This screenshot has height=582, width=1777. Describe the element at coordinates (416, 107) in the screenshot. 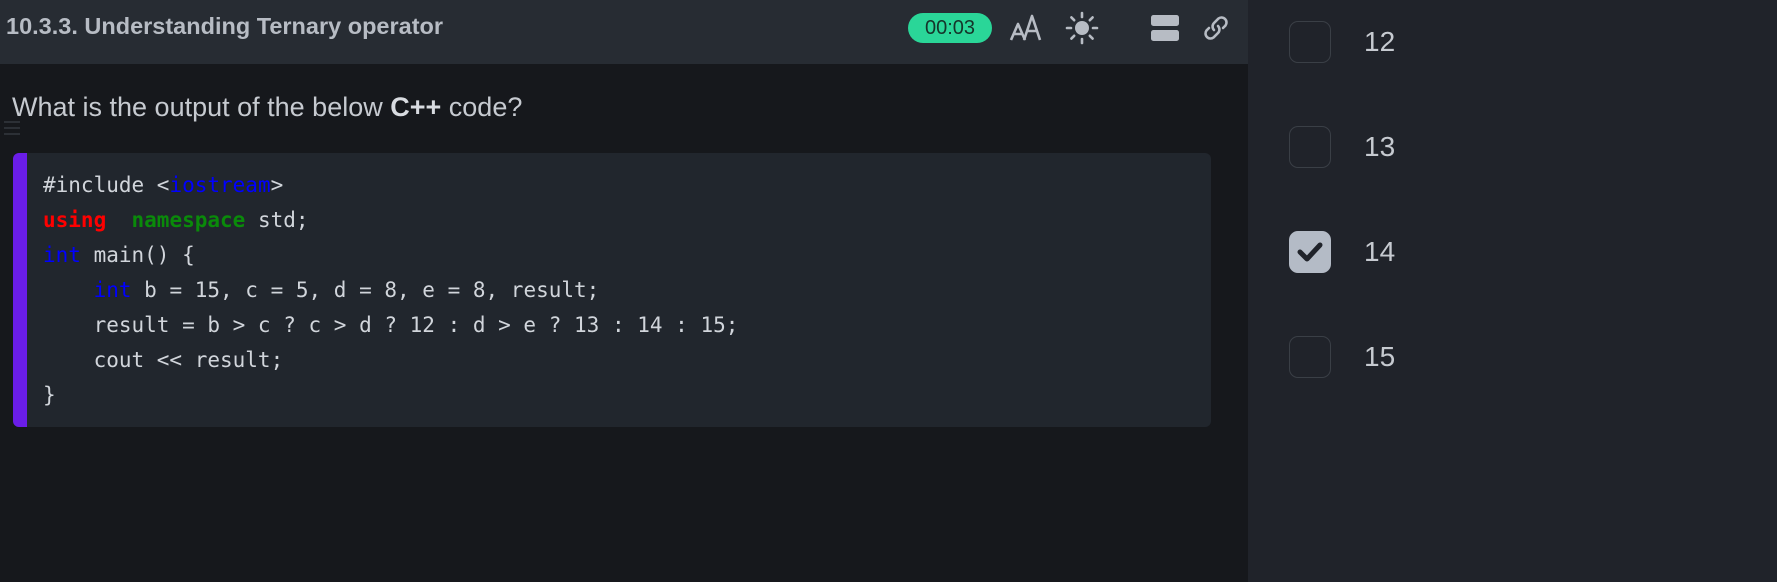

I see `question-language: C++` at that location.